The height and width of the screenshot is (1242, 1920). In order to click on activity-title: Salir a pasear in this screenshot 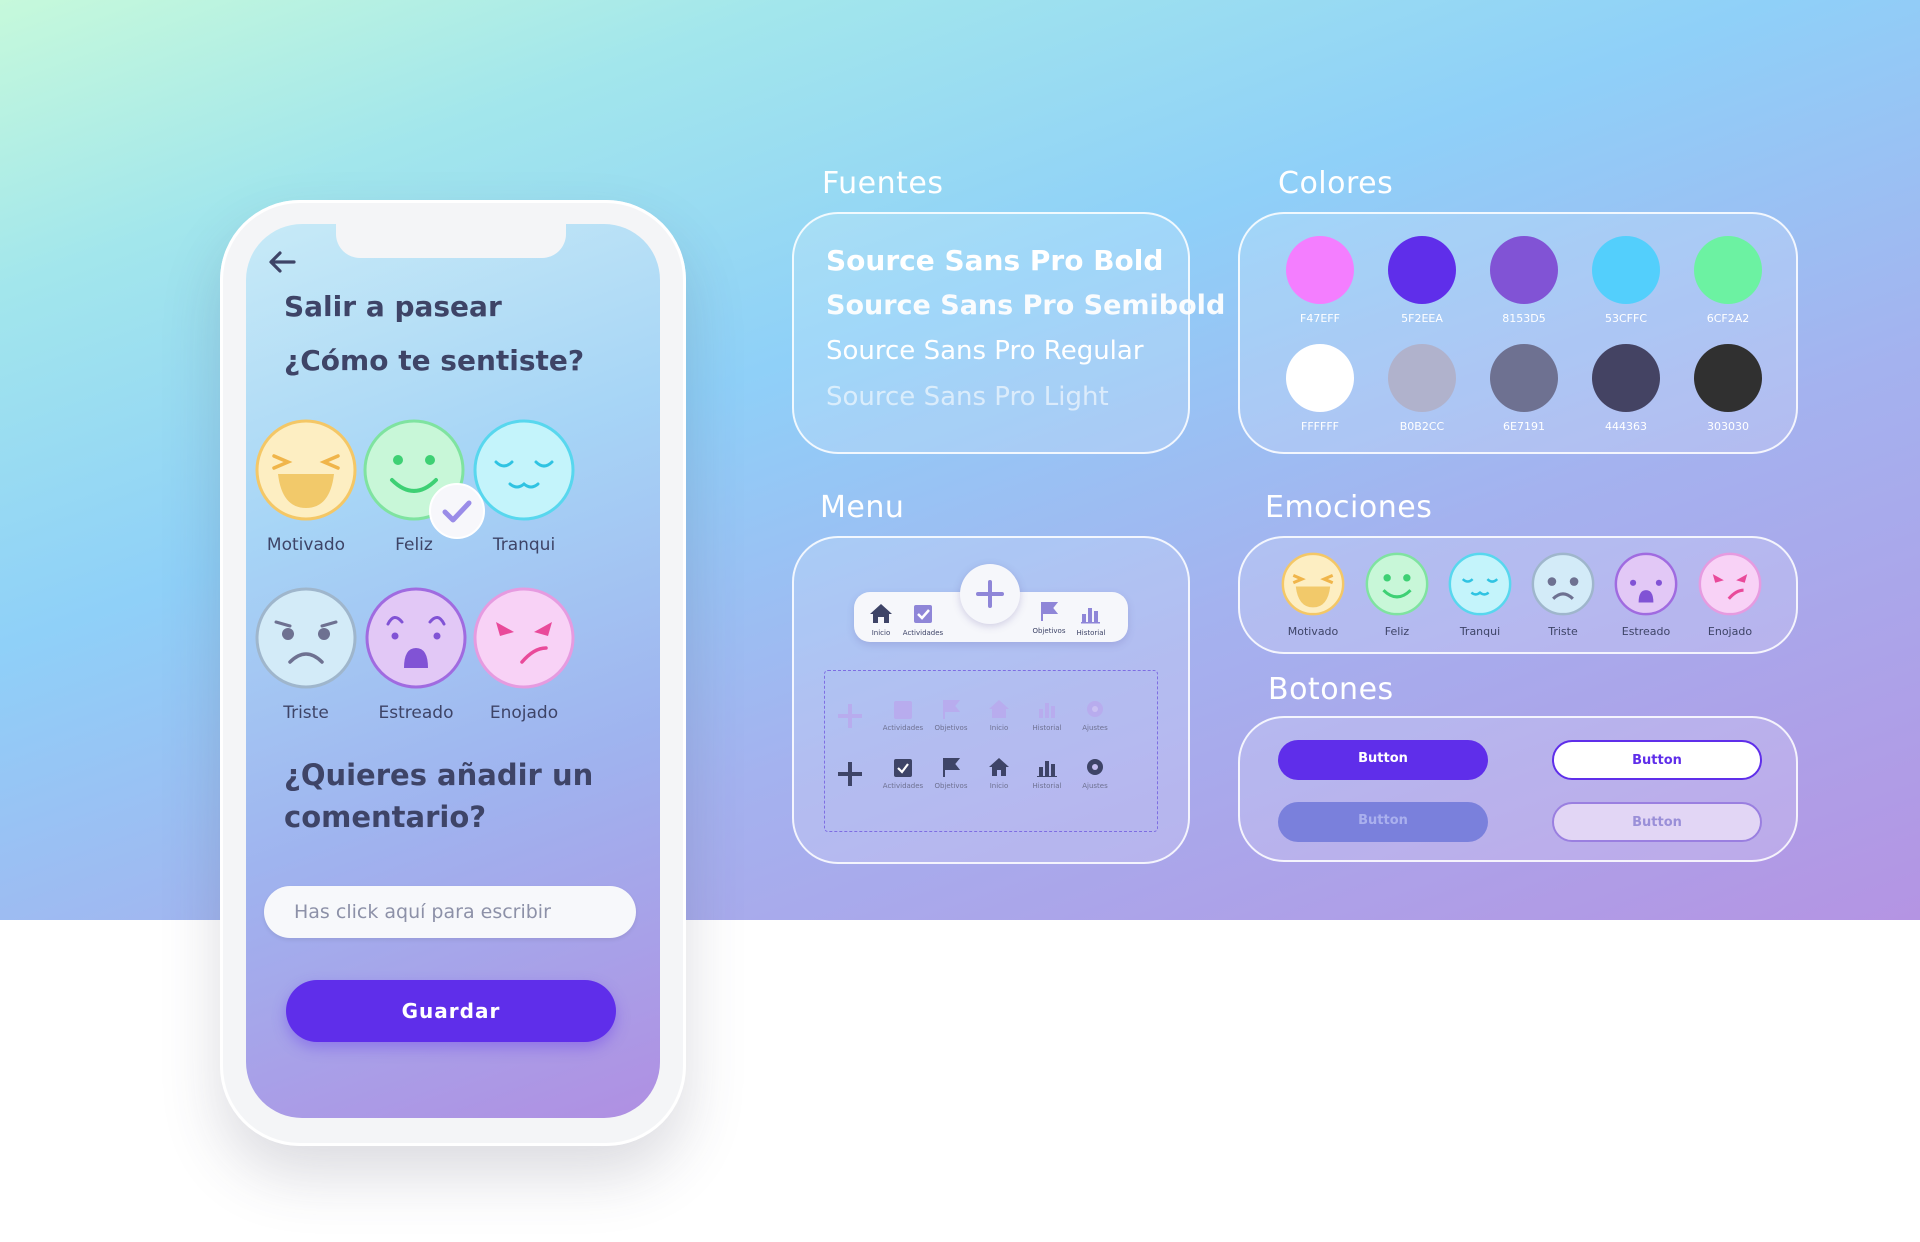, I will do `click(393, 306)`.